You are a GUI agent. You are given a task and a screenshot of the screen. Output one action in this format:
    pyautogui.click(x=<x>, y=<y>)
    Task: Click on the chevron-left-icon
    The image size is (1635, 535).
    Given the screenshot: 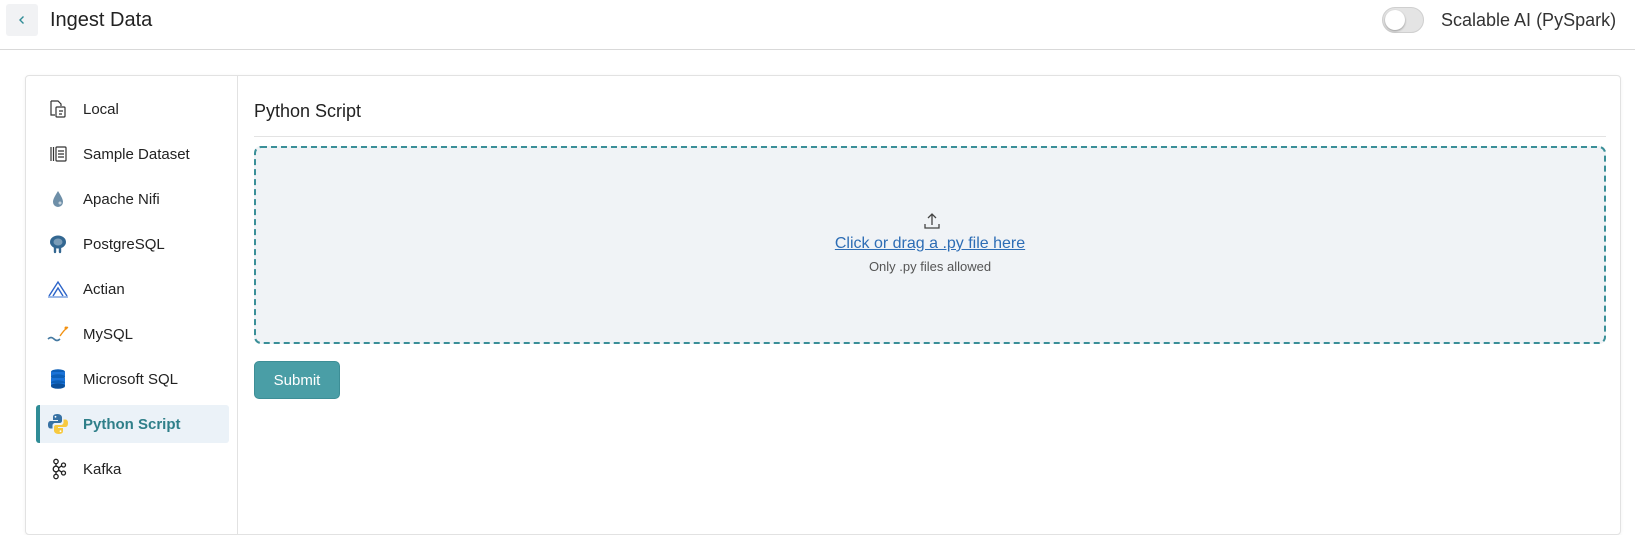 What is the action you would take?
    pyautogui.click(x=21, y=20)
    